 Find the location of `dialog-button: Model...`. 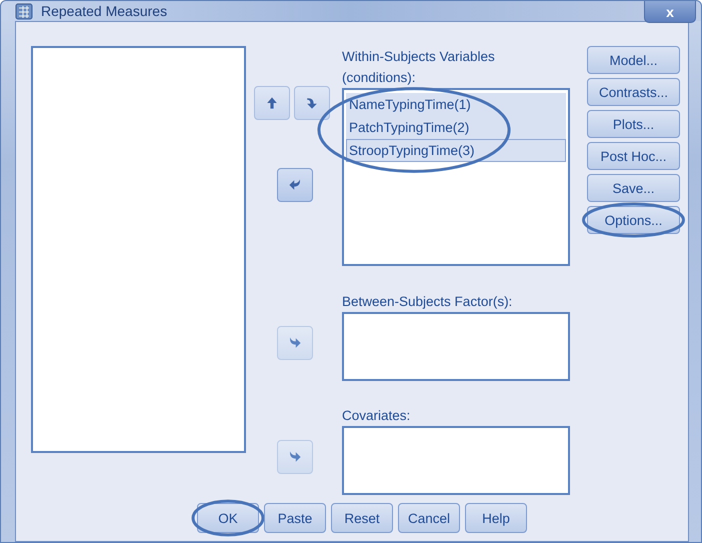

dialog-button: Model... is located at coordinates (633, 60).